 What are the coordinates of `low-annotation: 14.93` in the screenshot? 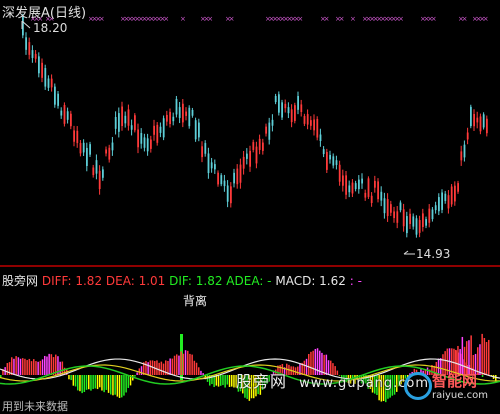 It's located at (427, 254).